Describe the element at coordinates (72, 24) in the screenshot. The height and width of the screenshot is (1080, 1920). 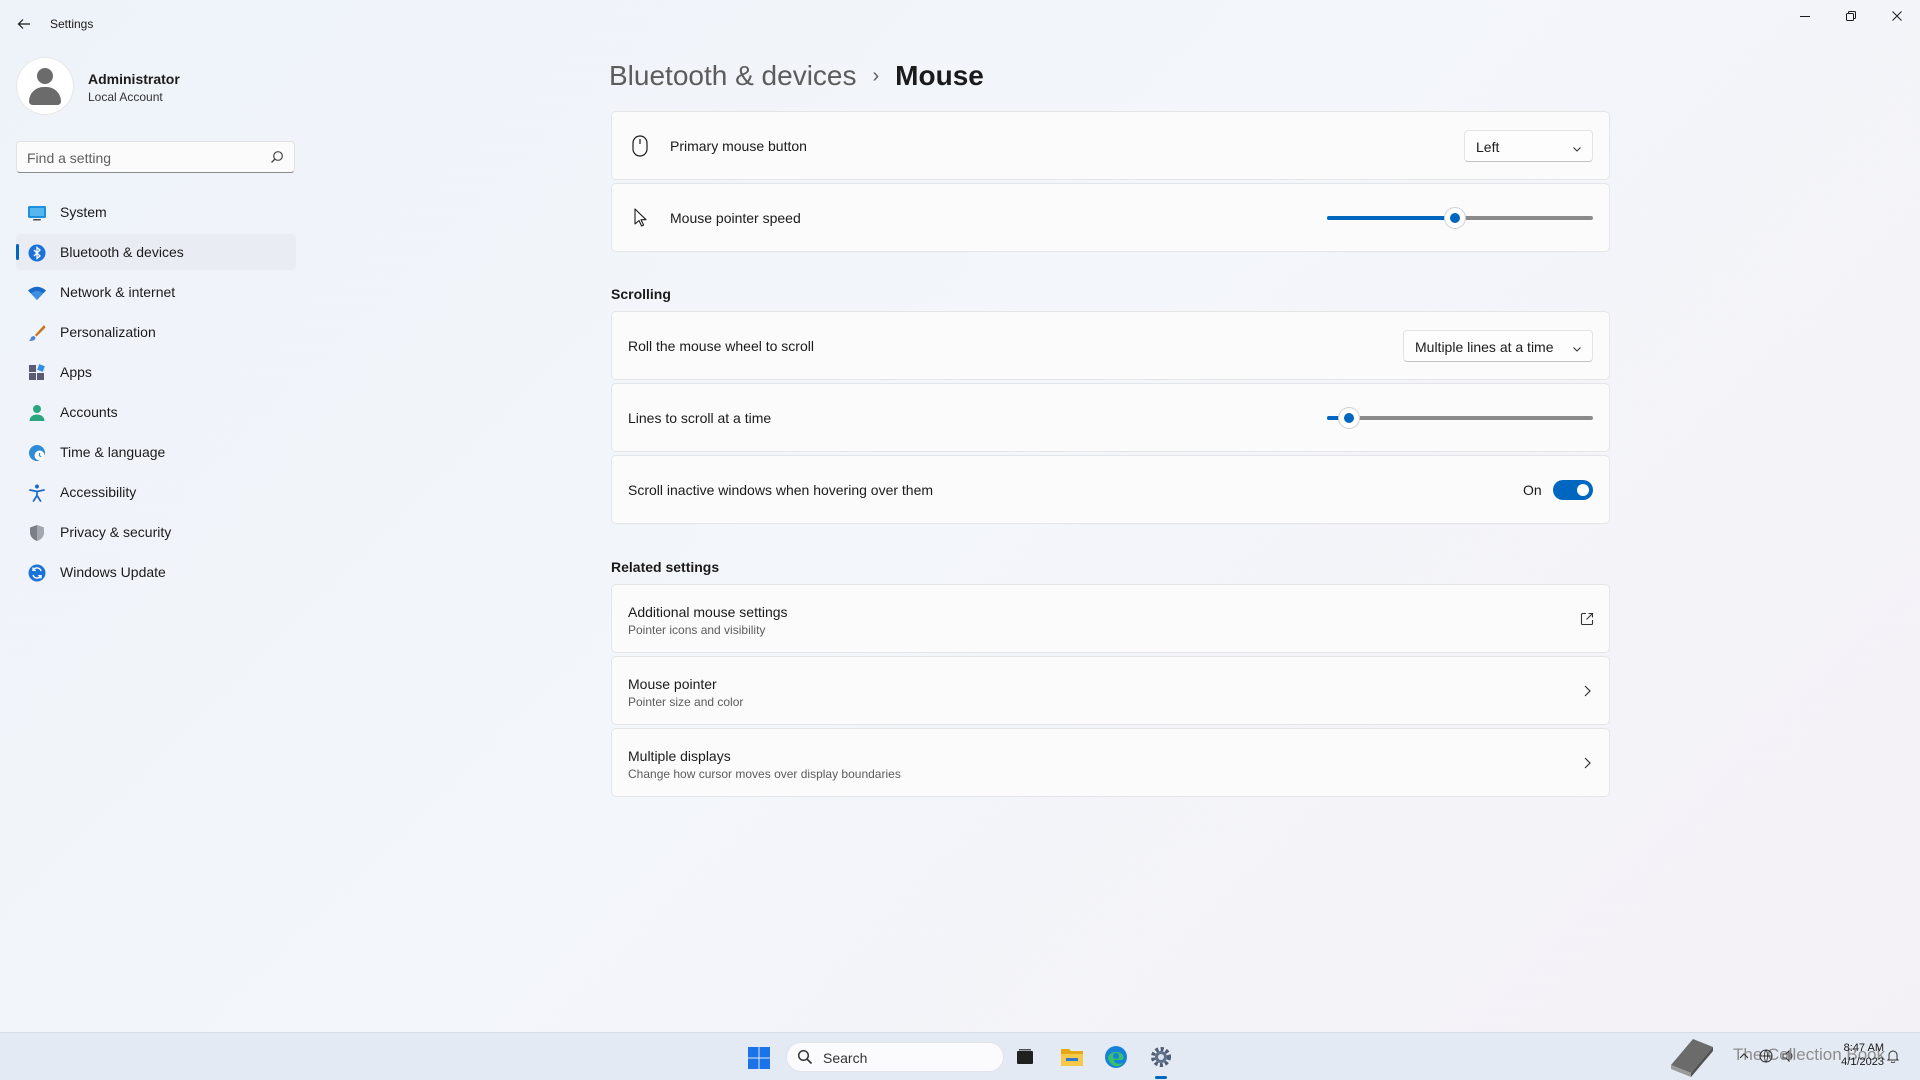
I see `app-title: Settings` at that location.